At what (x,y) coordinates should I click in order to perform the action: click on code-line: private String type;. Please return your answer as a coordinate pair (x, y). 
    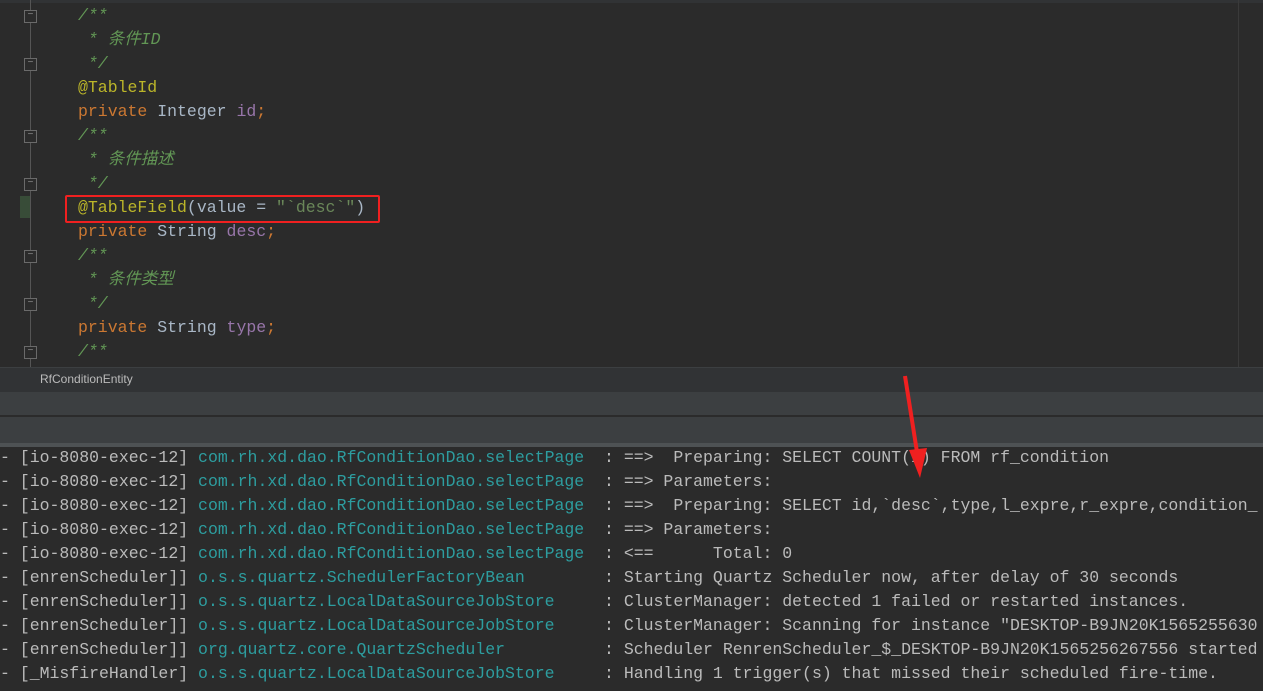
    Looking at the image, I should click on (177, 328).